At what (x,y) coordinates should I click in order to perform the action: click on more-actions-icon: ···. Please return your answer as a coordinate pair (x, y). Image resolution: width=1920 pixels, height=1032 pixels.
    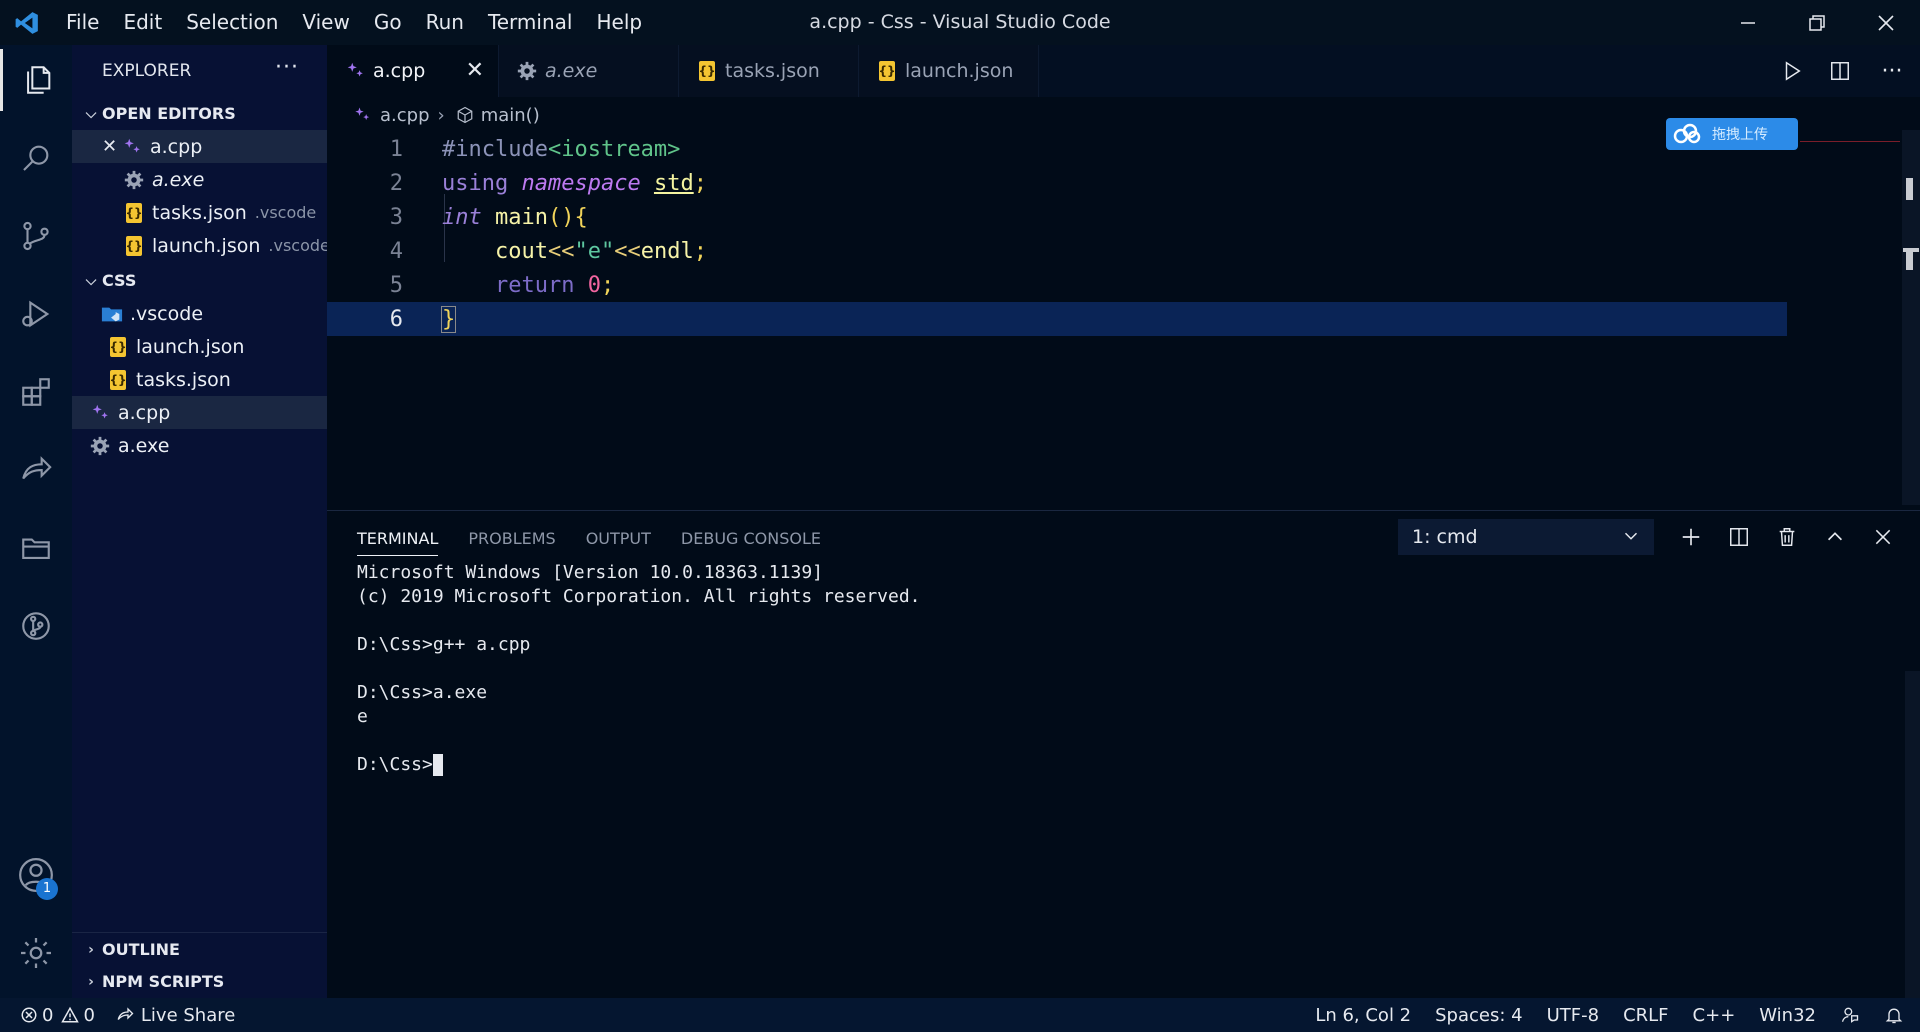
    Looking at the image, I should click on (287, 67).